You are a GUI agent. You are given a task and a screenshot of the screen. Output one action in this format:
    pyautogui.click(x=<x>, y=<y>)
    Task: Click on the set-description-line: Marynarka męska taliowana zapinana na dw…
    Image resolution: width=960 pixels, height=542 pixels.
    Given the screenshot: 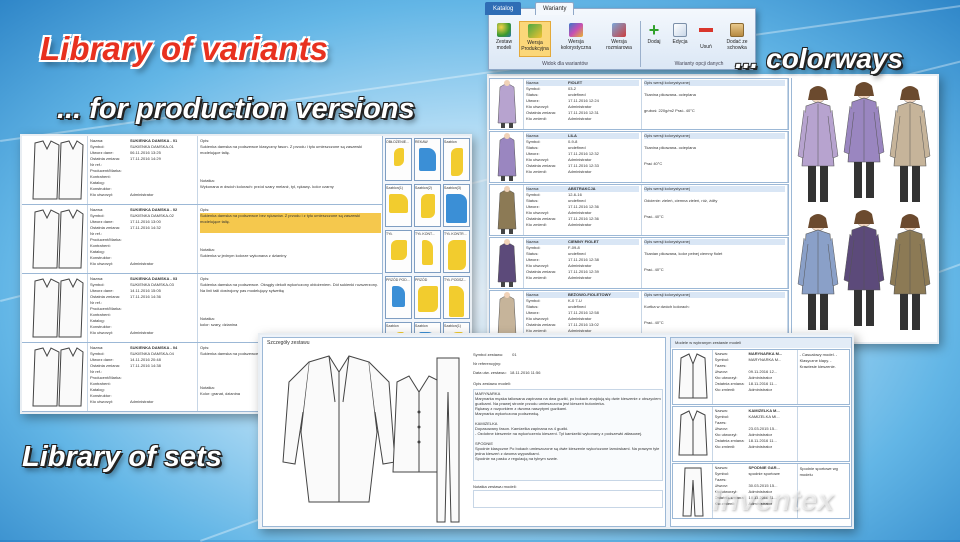 What is the action you would take?
    pyautogui.click(x=568, y=401)
    